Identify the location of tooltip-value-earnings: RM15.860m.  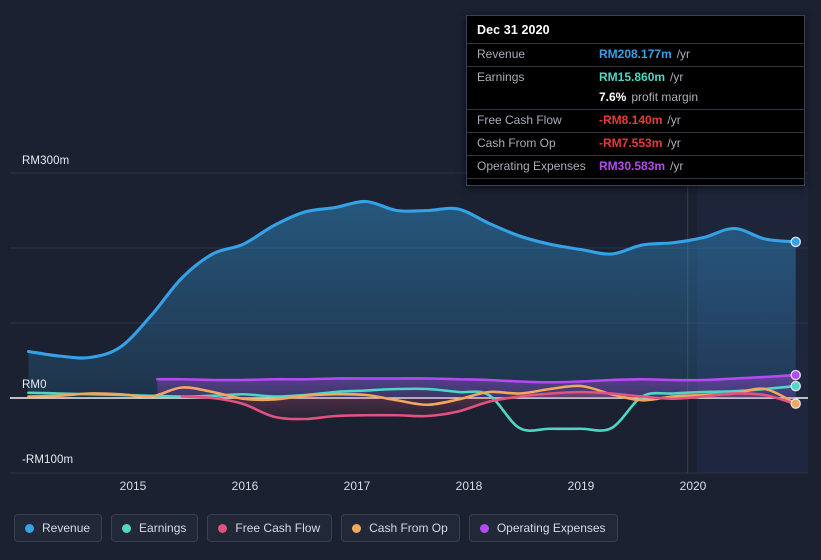
(632, 77).